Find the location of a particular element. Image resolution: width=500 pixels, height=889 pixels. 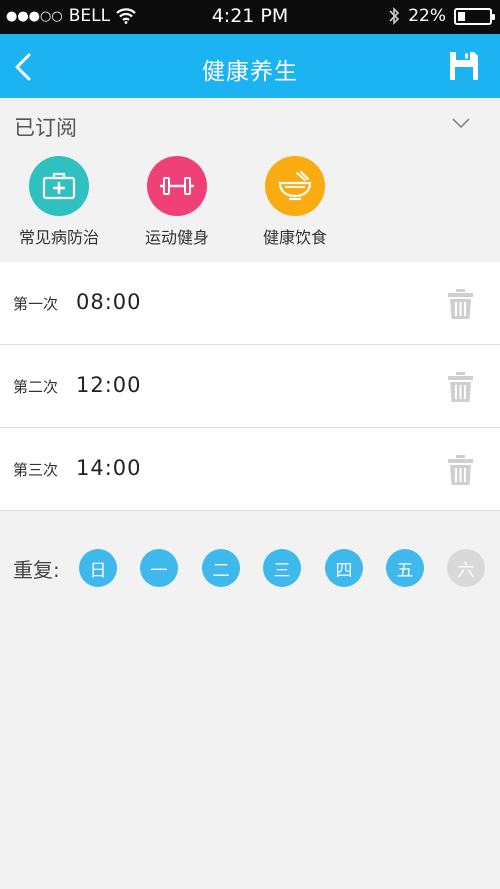

nav-bar: 健康养生 is located at coordinates (250, 66).